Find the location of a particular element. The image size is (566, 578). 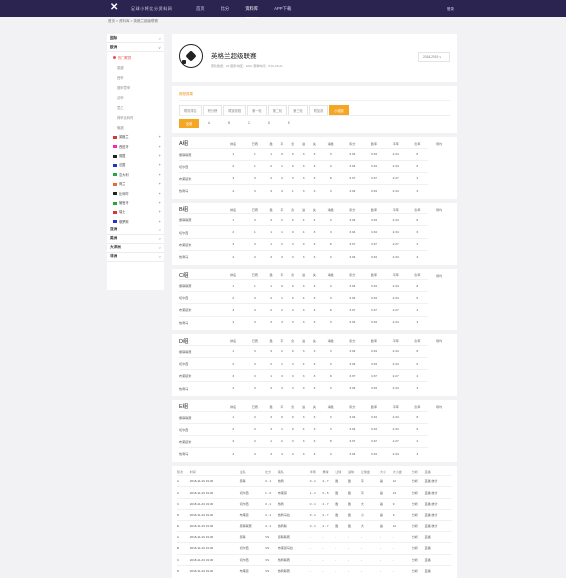

sidebar-country: 荷兰 + is located at coordinates (135, 183).